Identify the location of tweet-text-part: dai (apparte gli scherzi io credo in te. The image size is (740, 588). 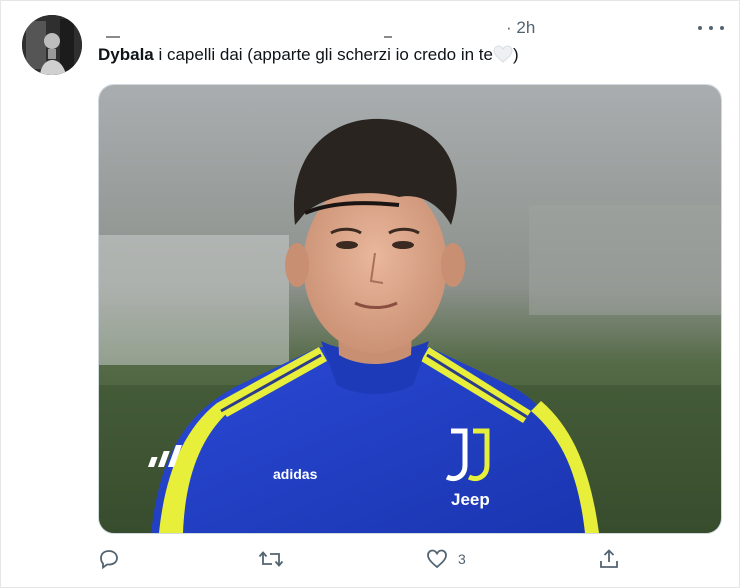
(354, 54).